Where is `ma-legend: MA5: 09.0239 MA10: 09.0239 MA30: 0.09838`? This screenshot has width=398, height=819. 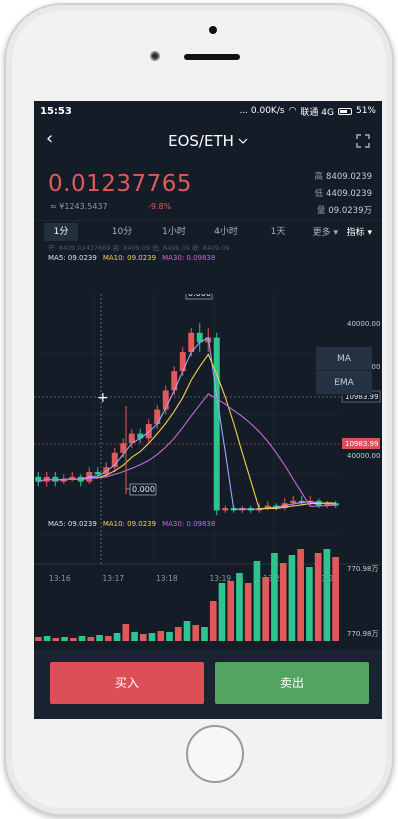 ma-legend: MA5: 09.0239 MA10: 09.0239 MA30: 0.09838 is located at coordinates (208, 258).